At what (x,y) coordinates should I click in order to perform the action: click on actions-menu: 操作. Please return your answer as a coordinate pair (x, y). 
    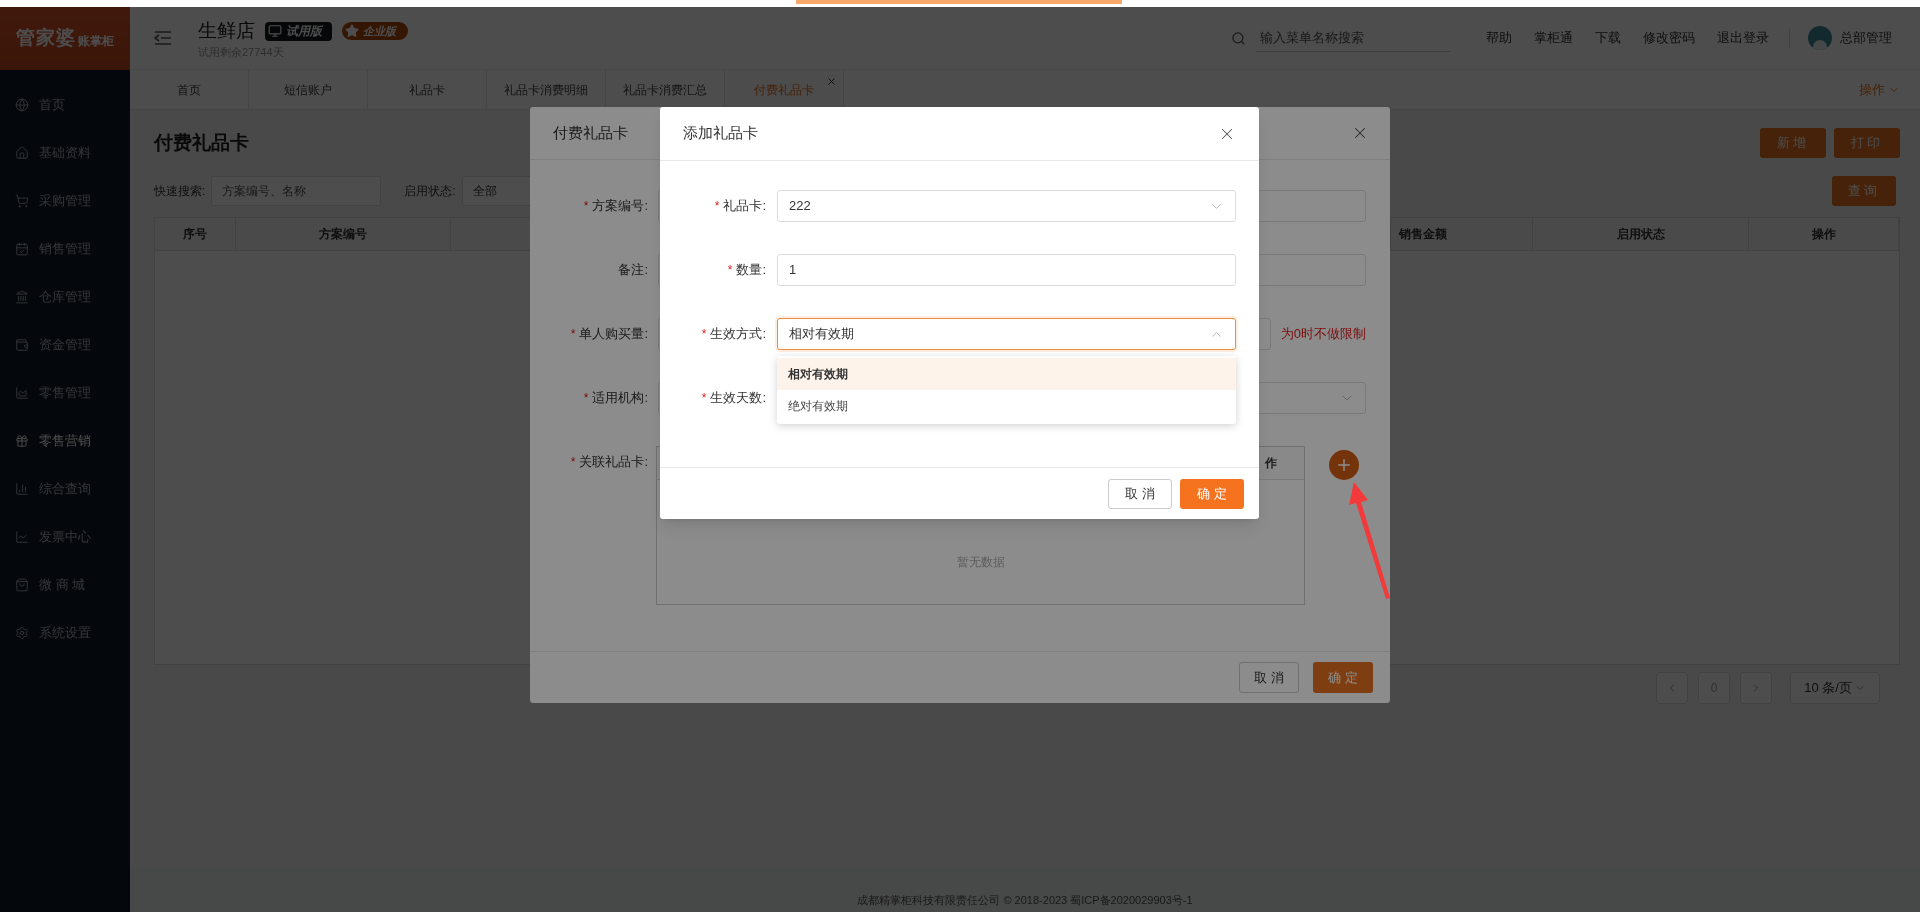
    Looking at the image, I should click on (1889, 89).